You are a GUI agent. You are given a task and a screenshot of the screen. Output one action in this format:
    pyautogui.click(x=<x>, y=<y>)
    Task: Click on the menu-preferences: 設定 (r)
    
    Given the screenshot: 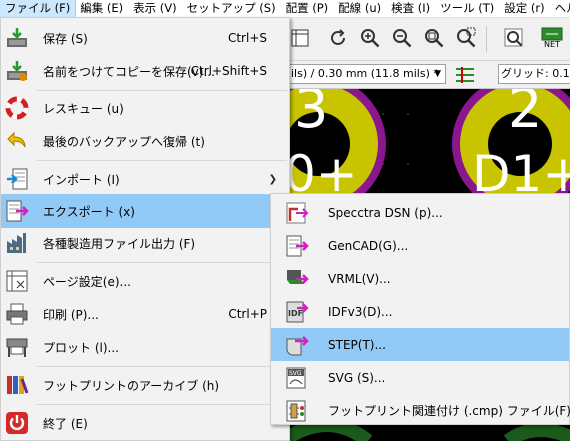 What is the action you would take?
    pyautogui.click(x=524, y=8)
    